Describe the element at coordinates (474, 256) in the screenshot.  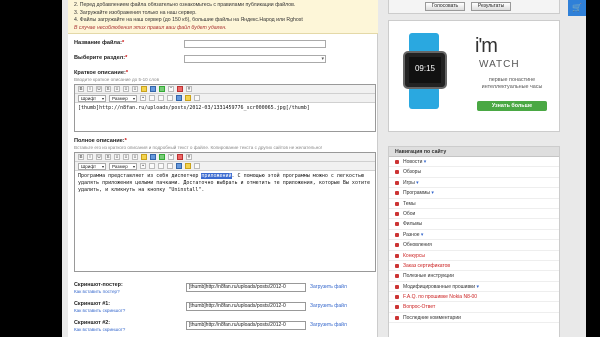
I see `nav-item: Конкурсы` at that location.